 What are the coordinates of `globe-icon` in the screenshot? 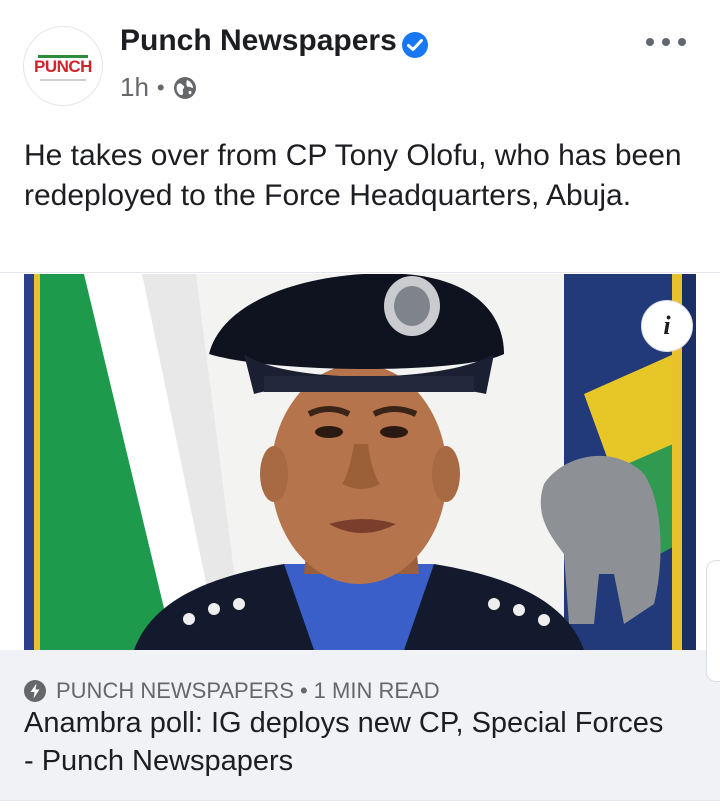 It's located at (184, 87).